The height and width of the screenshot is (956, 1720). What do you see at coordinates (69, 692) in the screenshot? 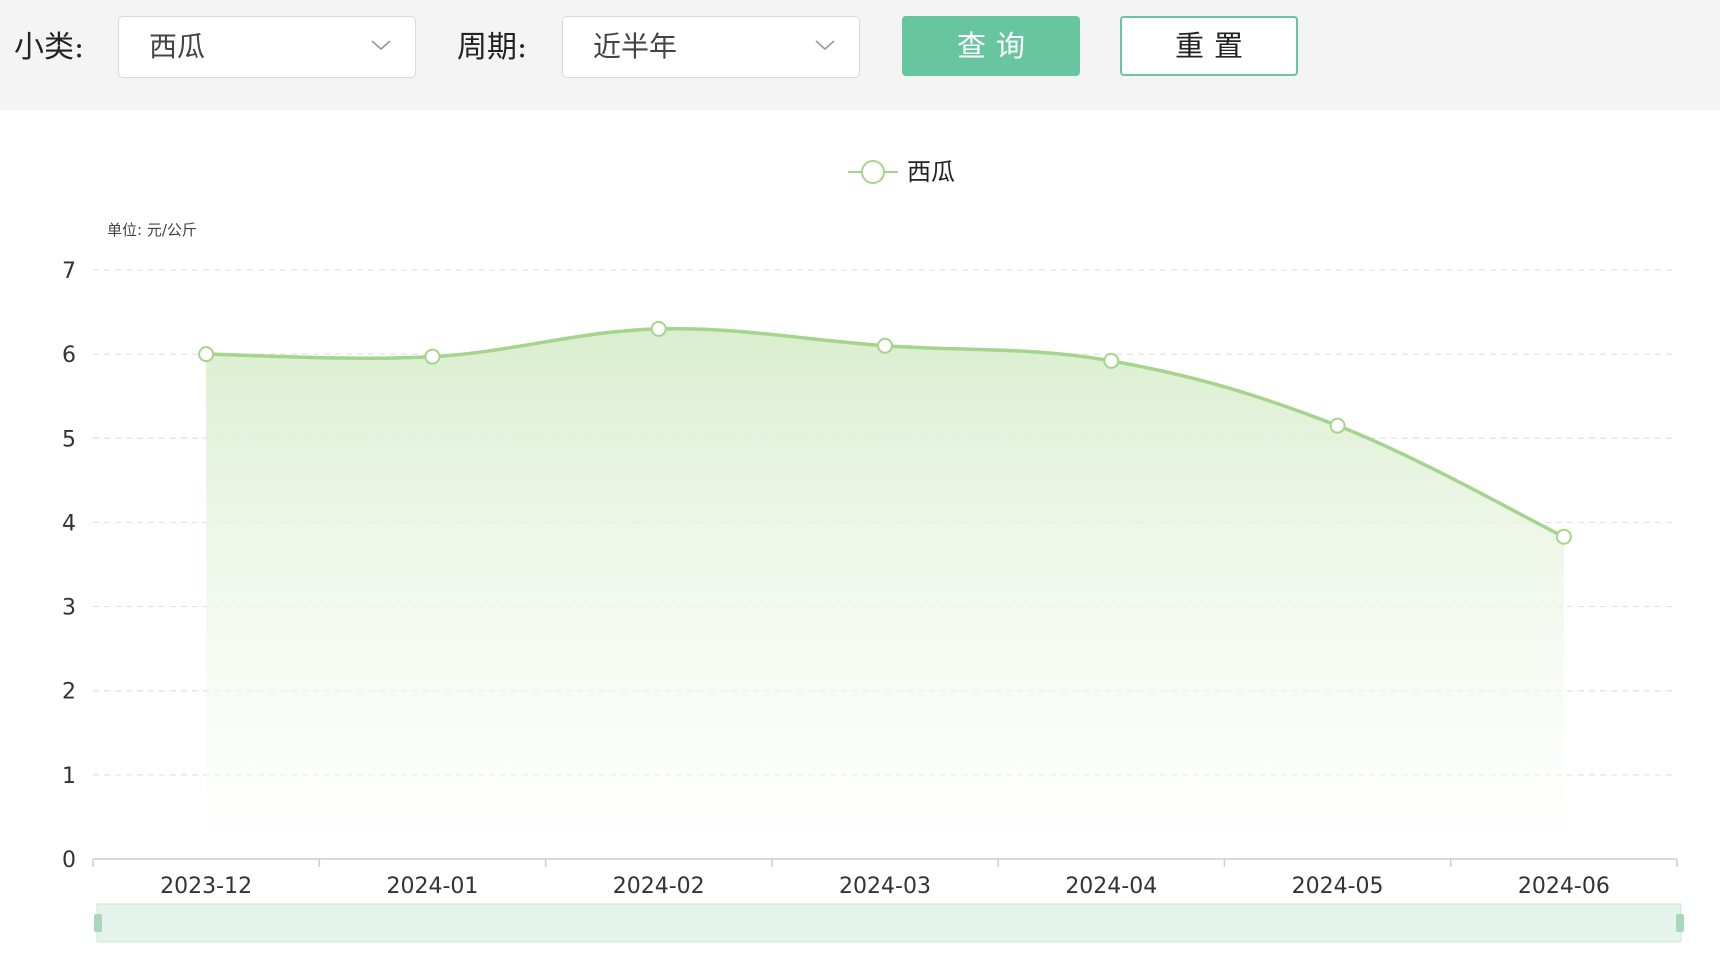
I see `y-tick-label: 2` at bounding box center [69, 692].